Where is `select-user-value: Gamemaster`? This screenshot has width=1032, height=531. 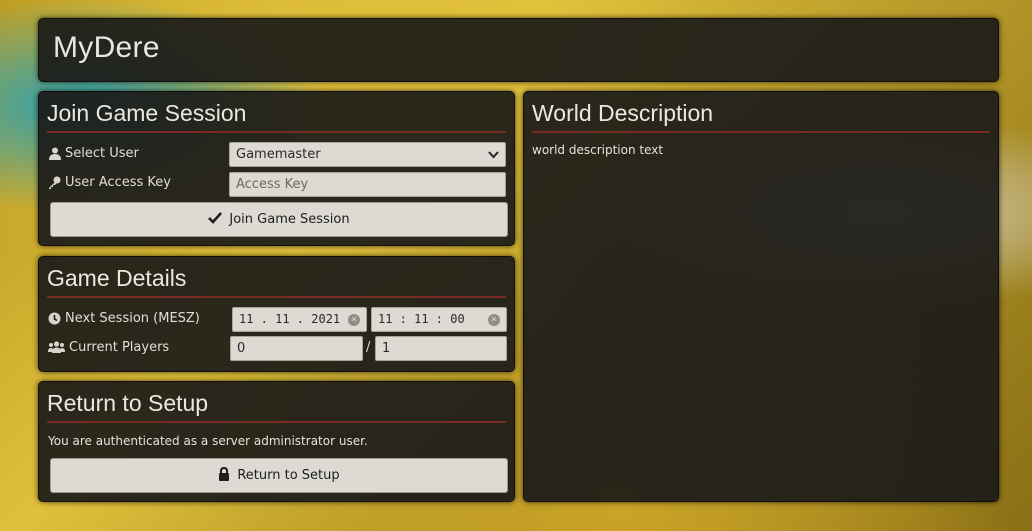
select-user-value: Gamemaster is located at coordinates (278, 154).